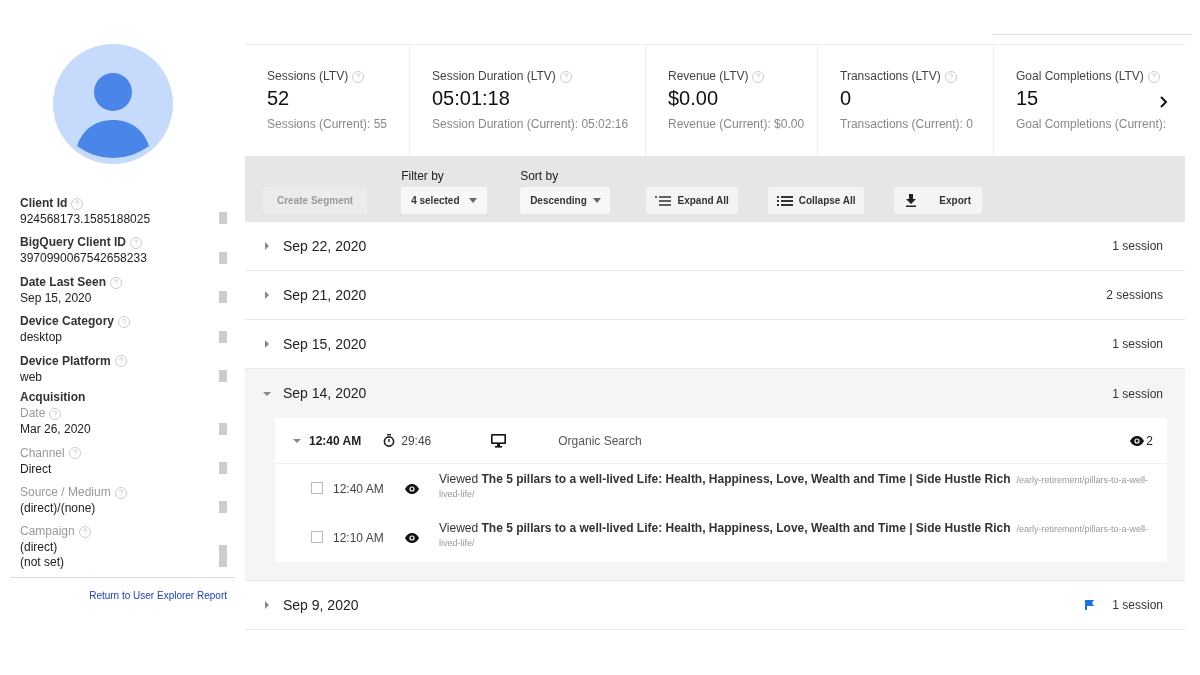  What do you see at coordinates (73, 242) in the screenshot?
I see `field-label: BigQuery Client ID` at bounding box center [73, 242].